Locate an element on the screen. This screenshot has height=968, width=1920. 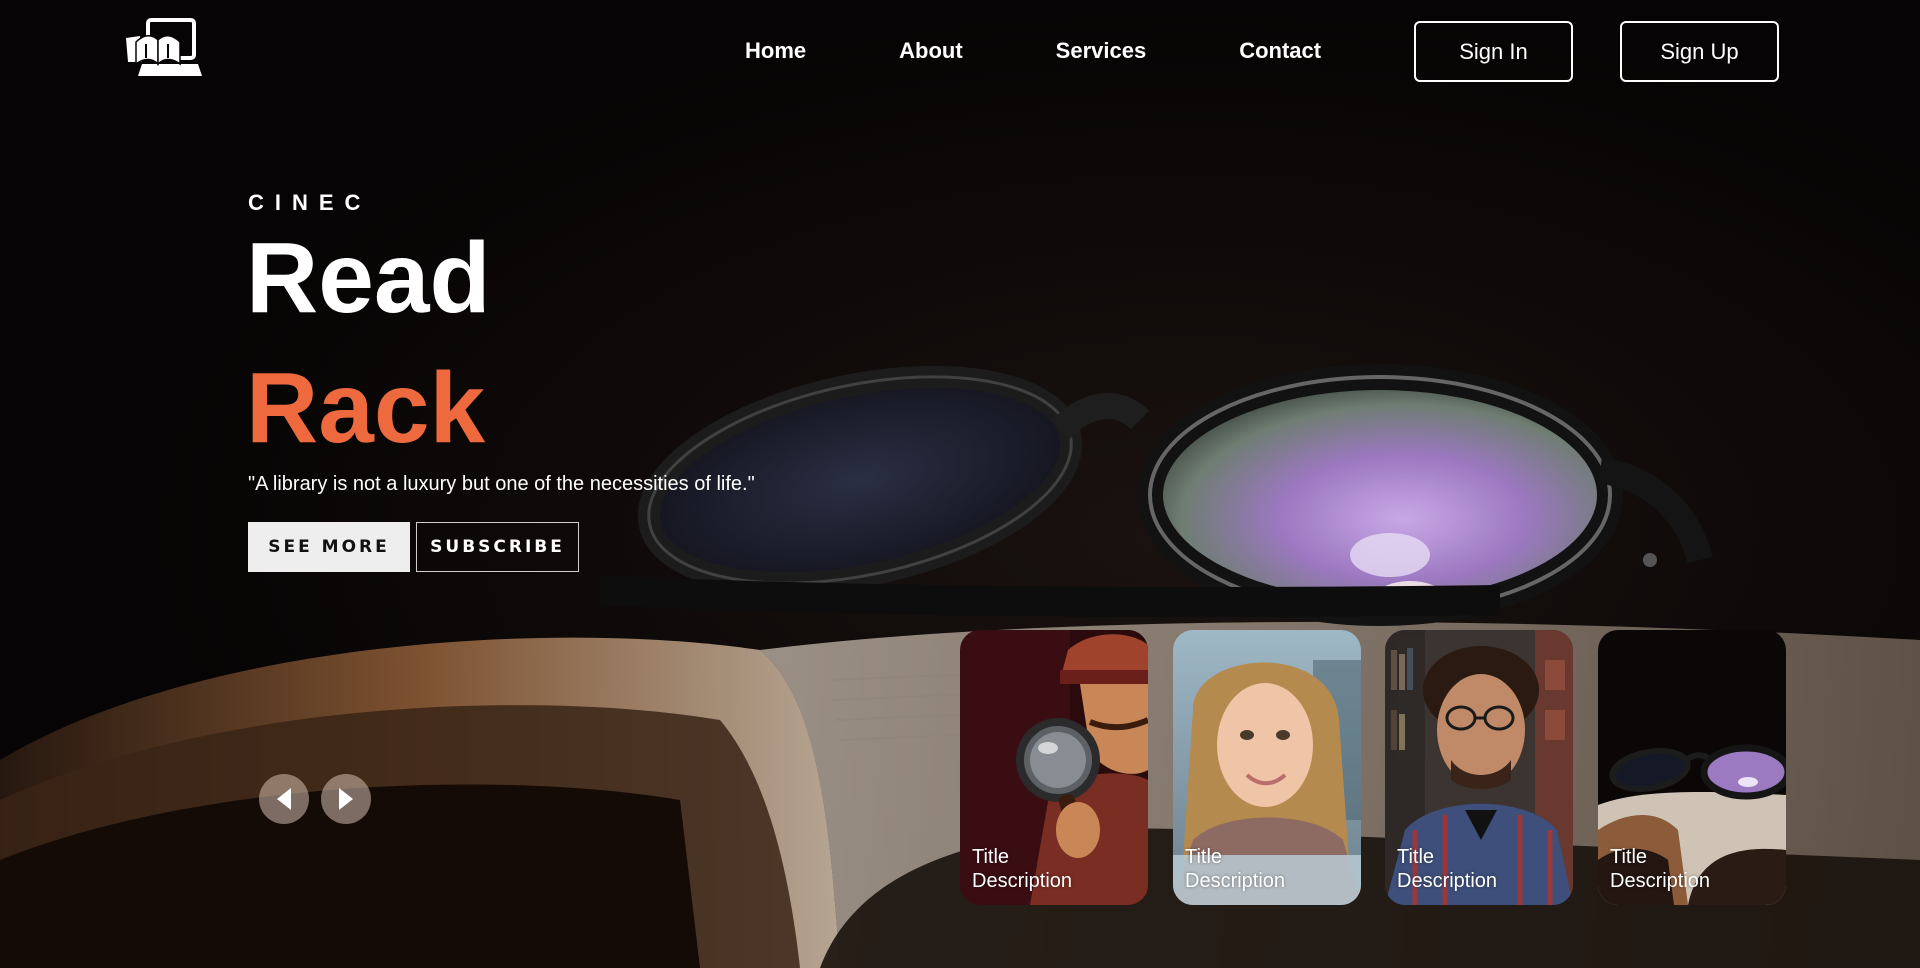
main-nav: Home About Services Contact is located at coordinates (1033, 51).